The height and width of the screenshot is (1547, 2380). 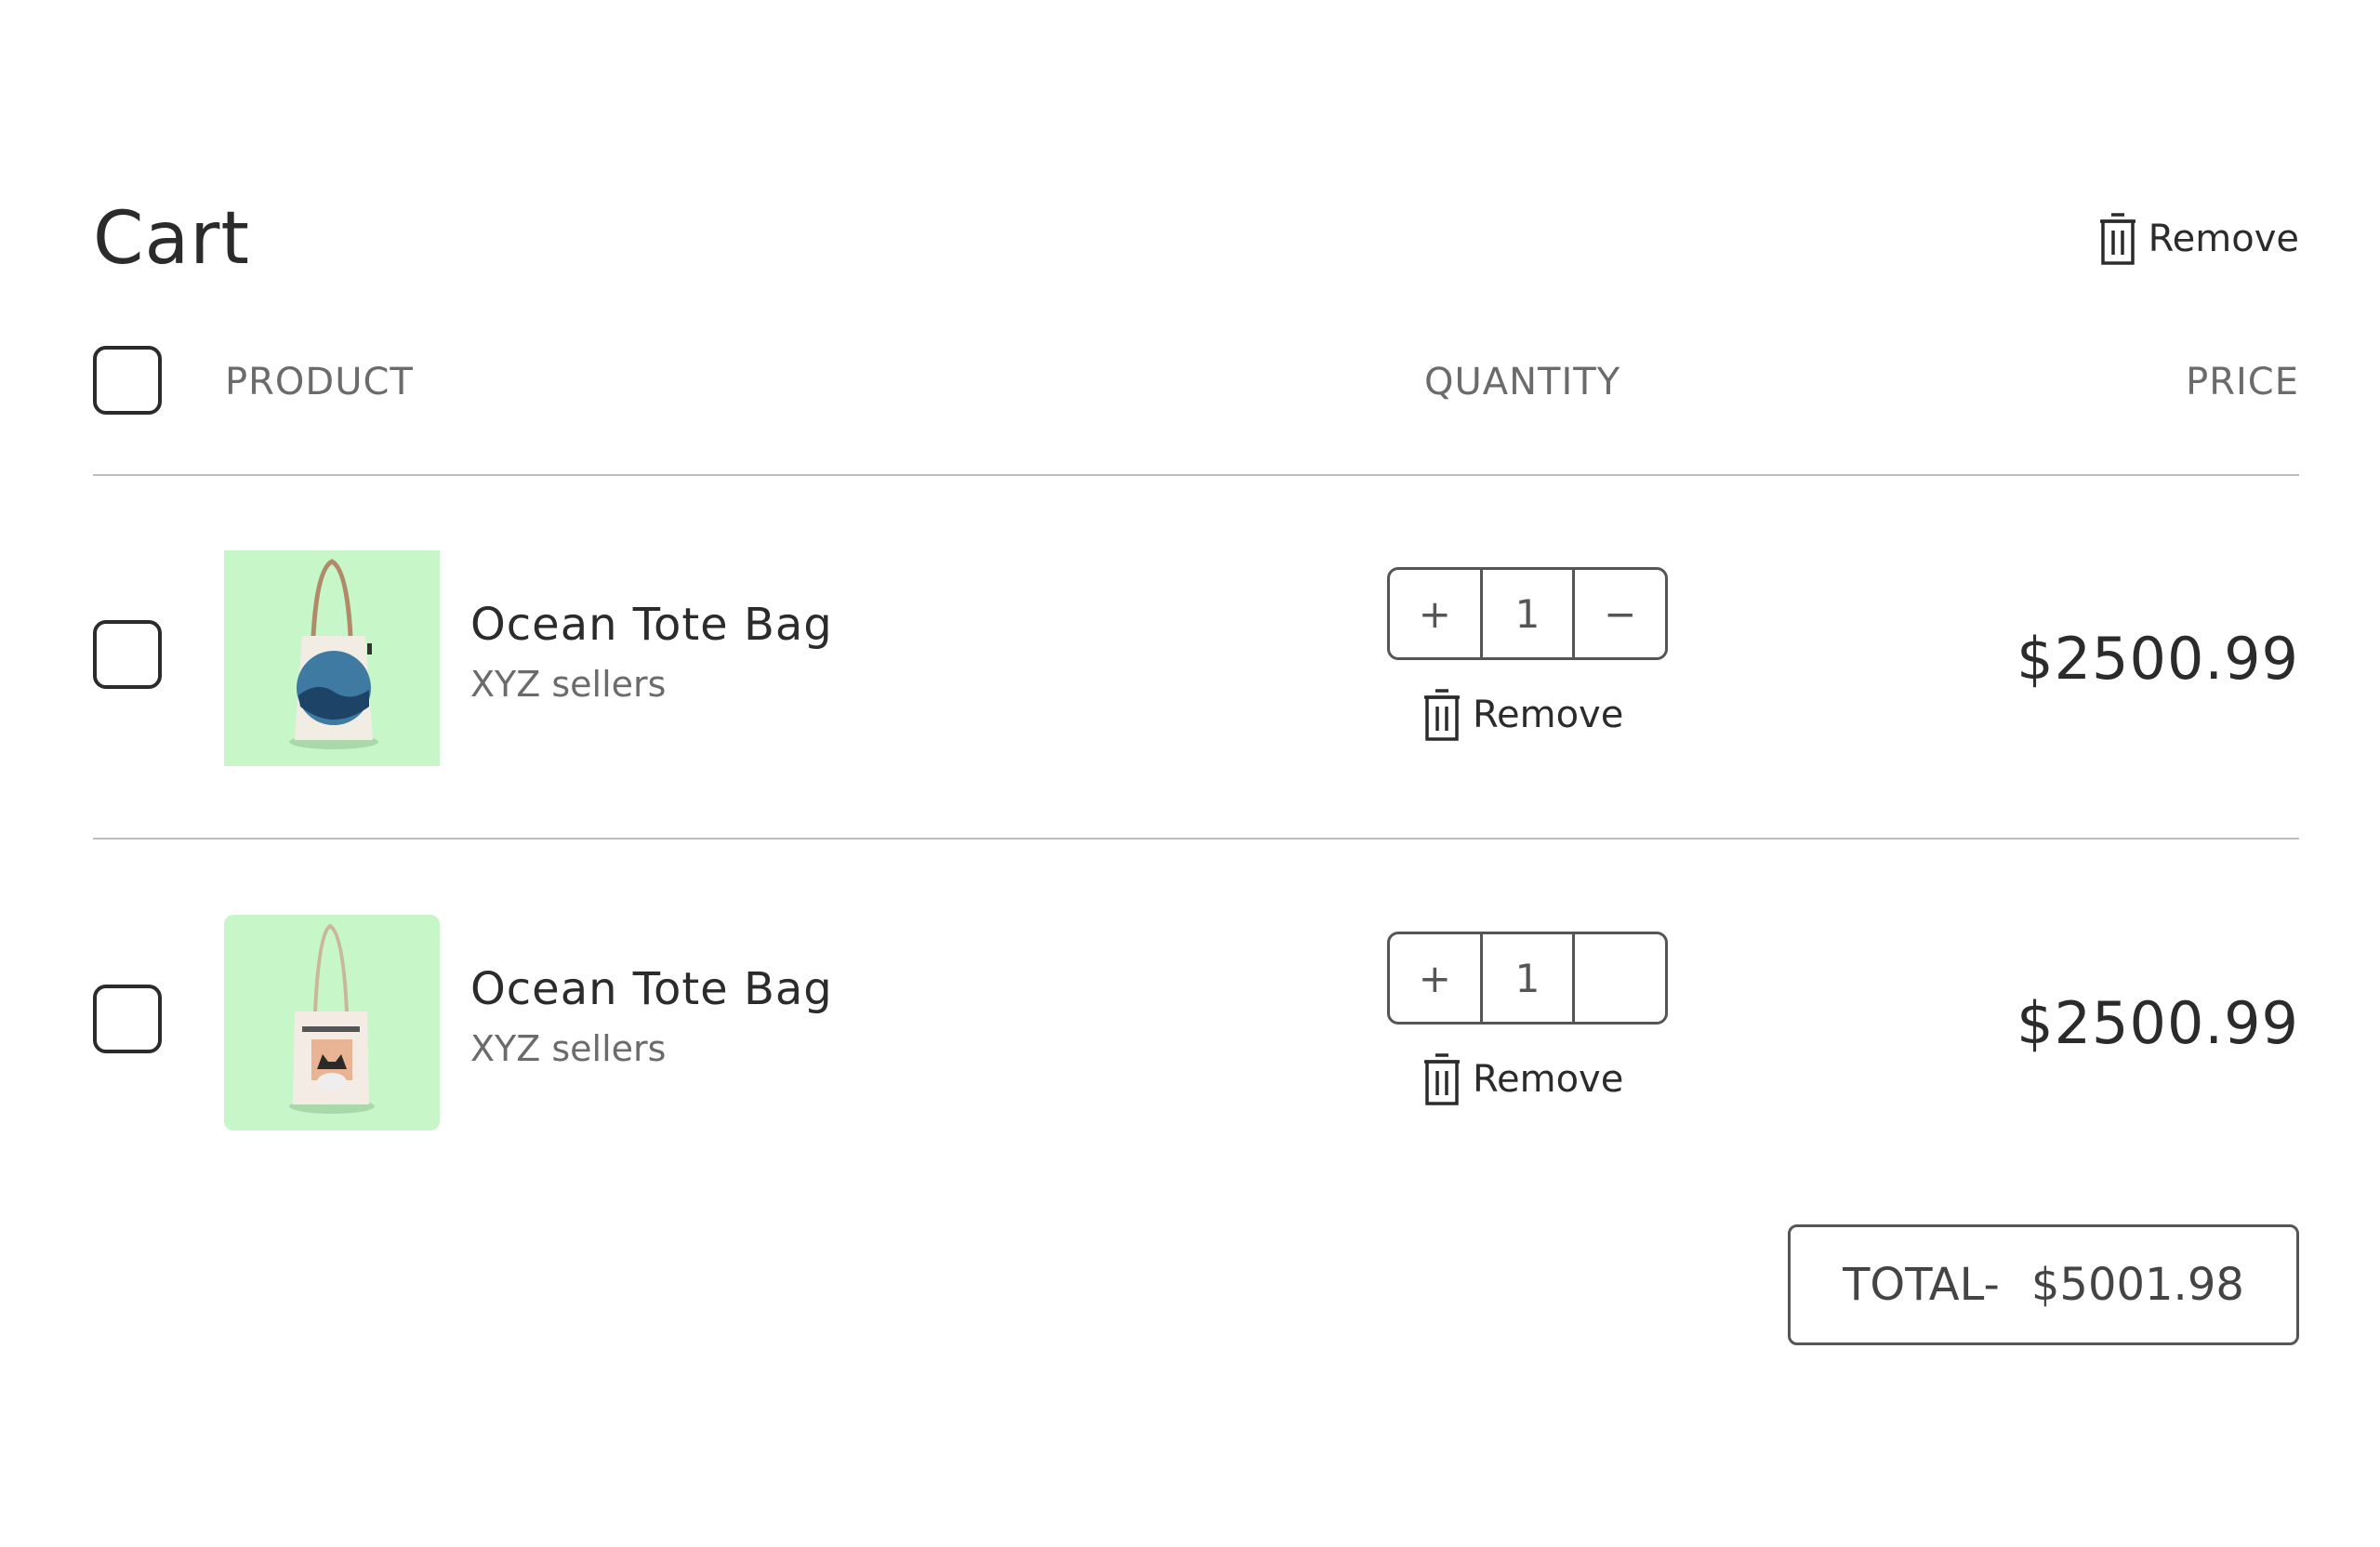 What do you see at coordinates (1522, 382) in the screenshot?
I see `column-header-quantity: QUANTITY` at bounding box center [1522, 382].